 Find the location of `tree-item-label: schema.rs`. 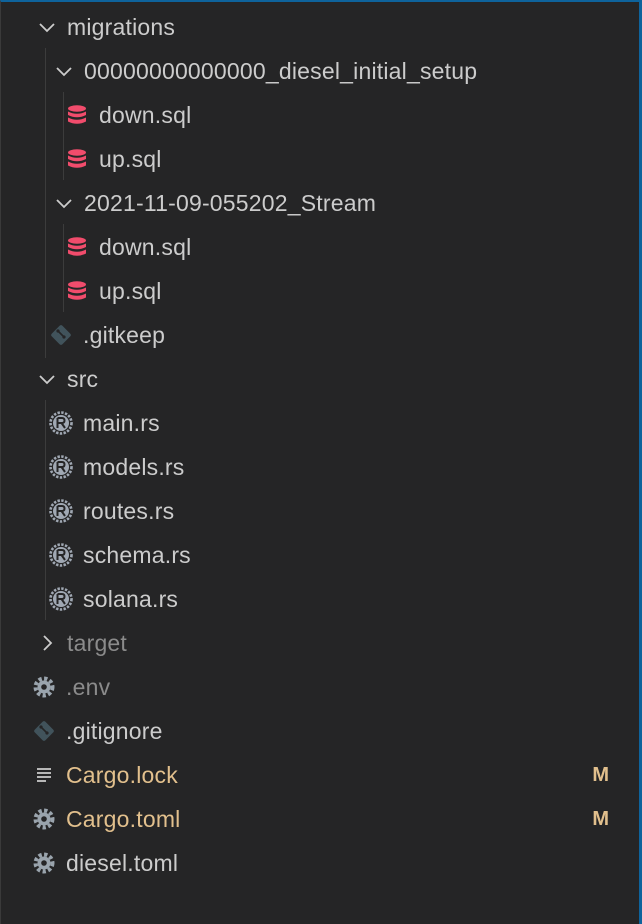

tree-item-label: schema.rs is located at coordinates (137, 554).